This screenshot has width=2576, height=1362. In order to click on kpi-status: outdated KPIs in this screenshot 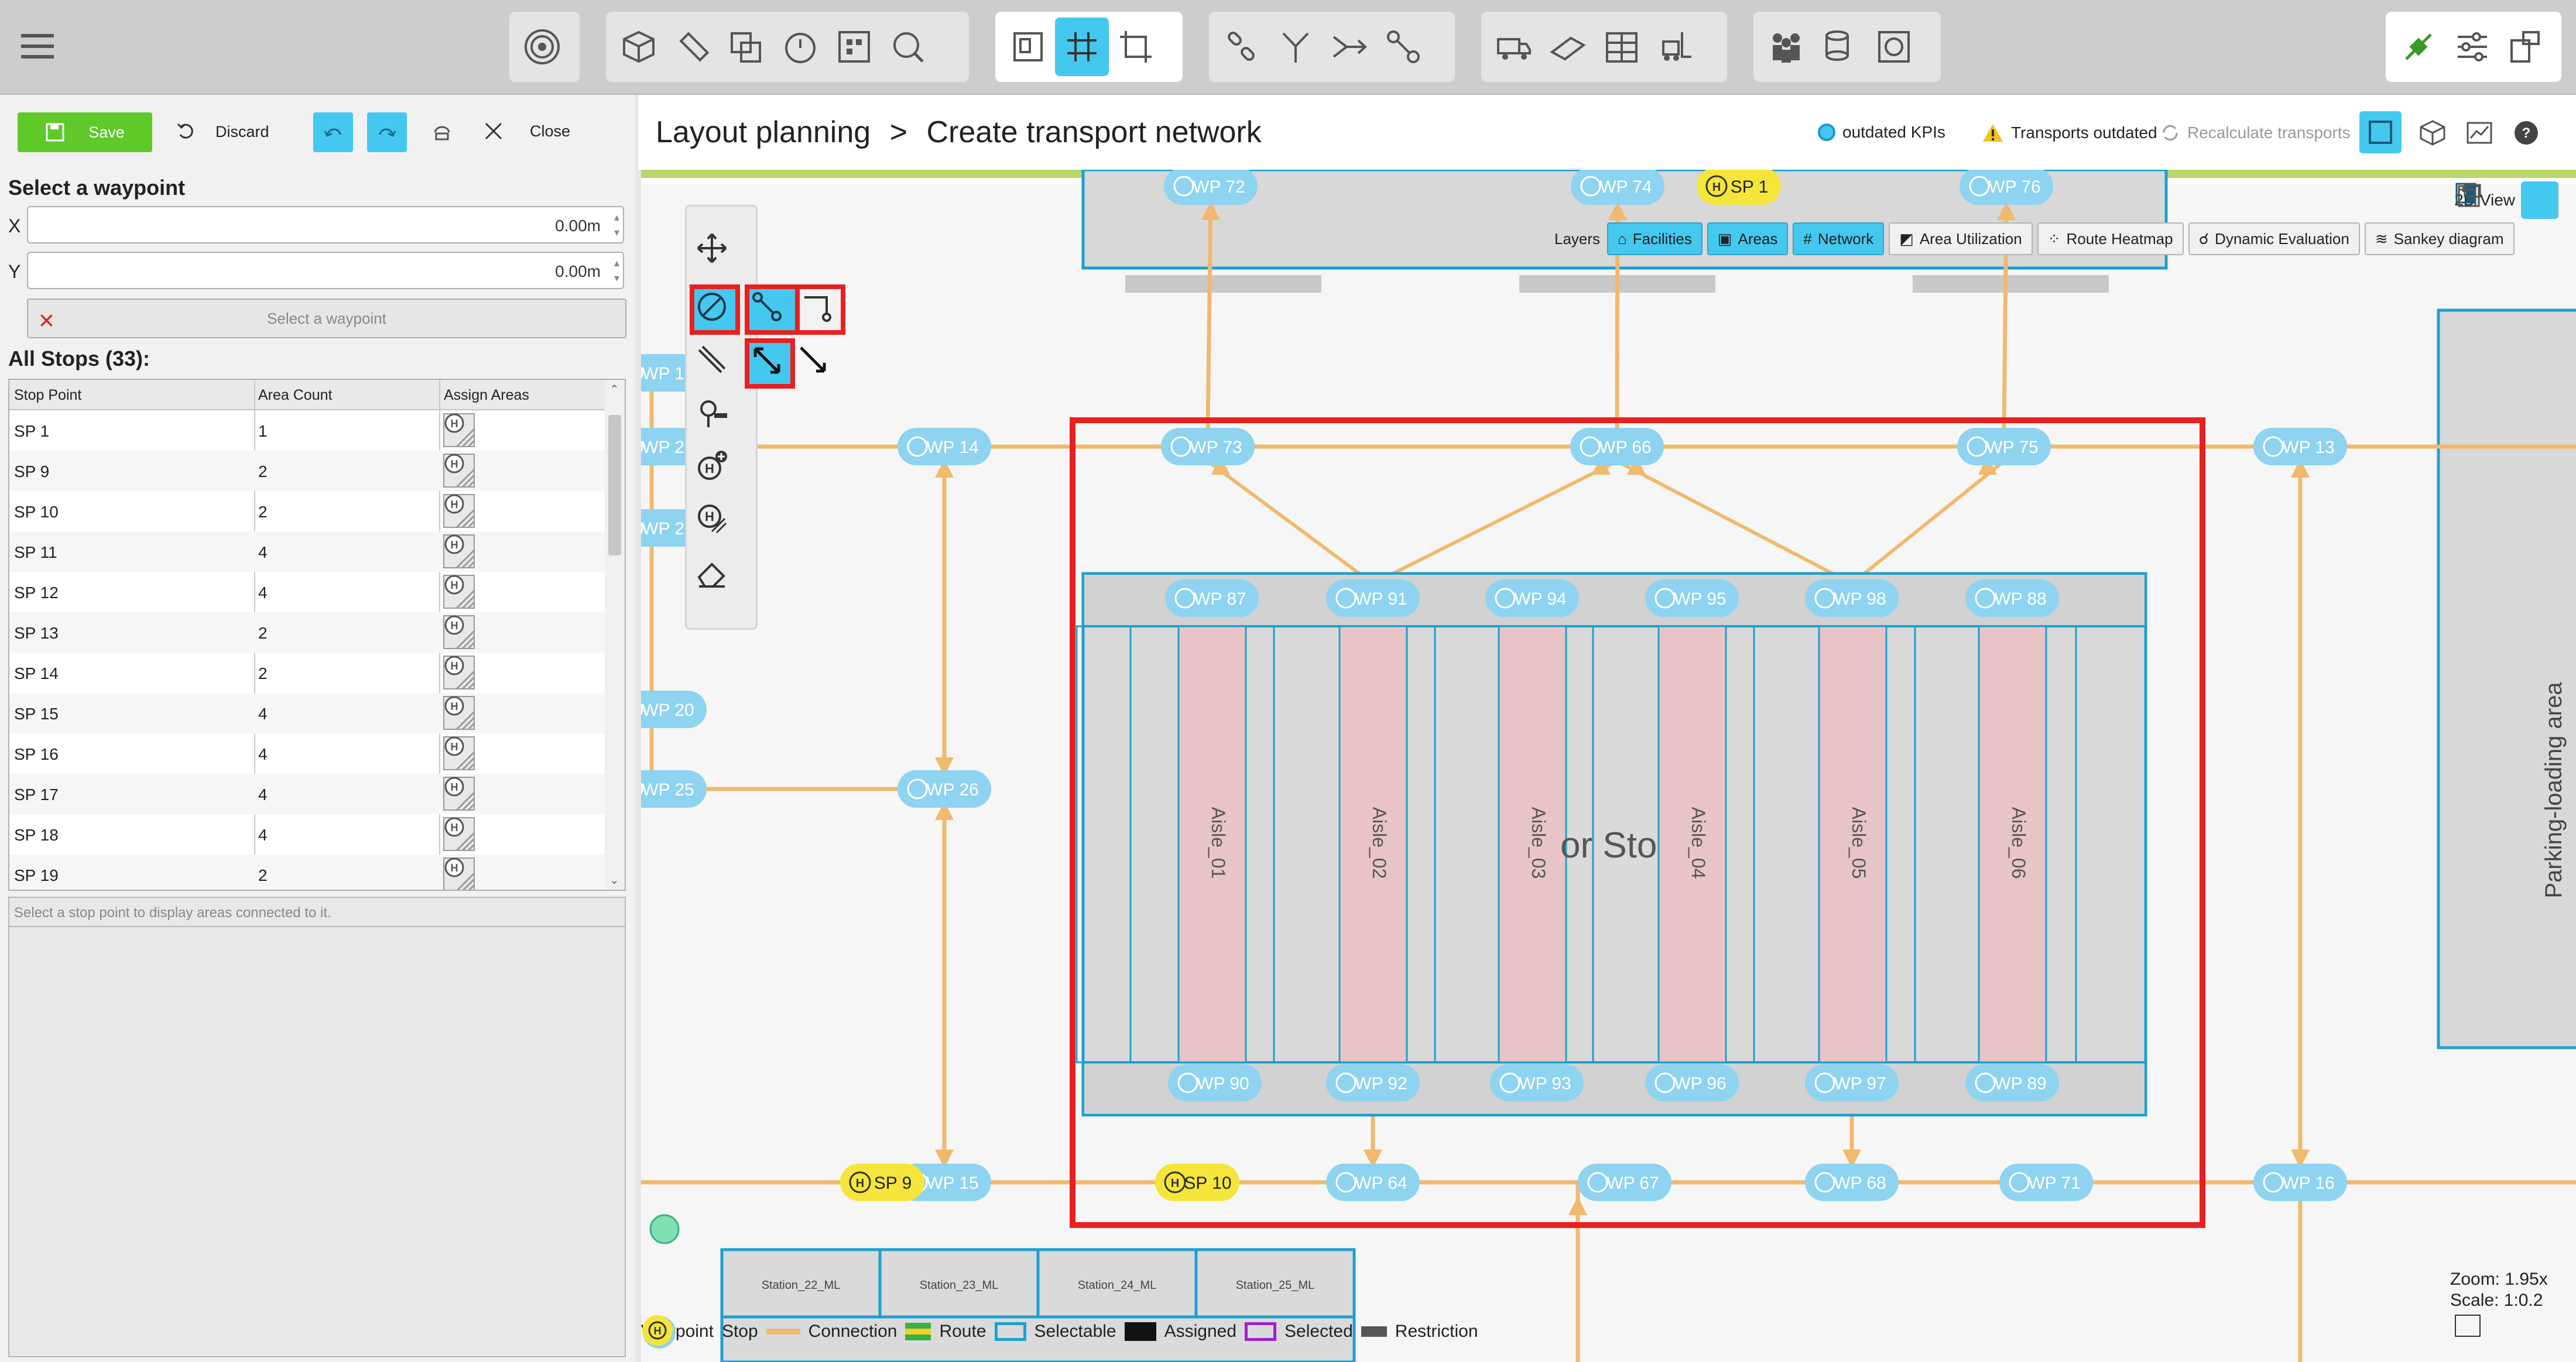, I will do `click(1881, 132)`.